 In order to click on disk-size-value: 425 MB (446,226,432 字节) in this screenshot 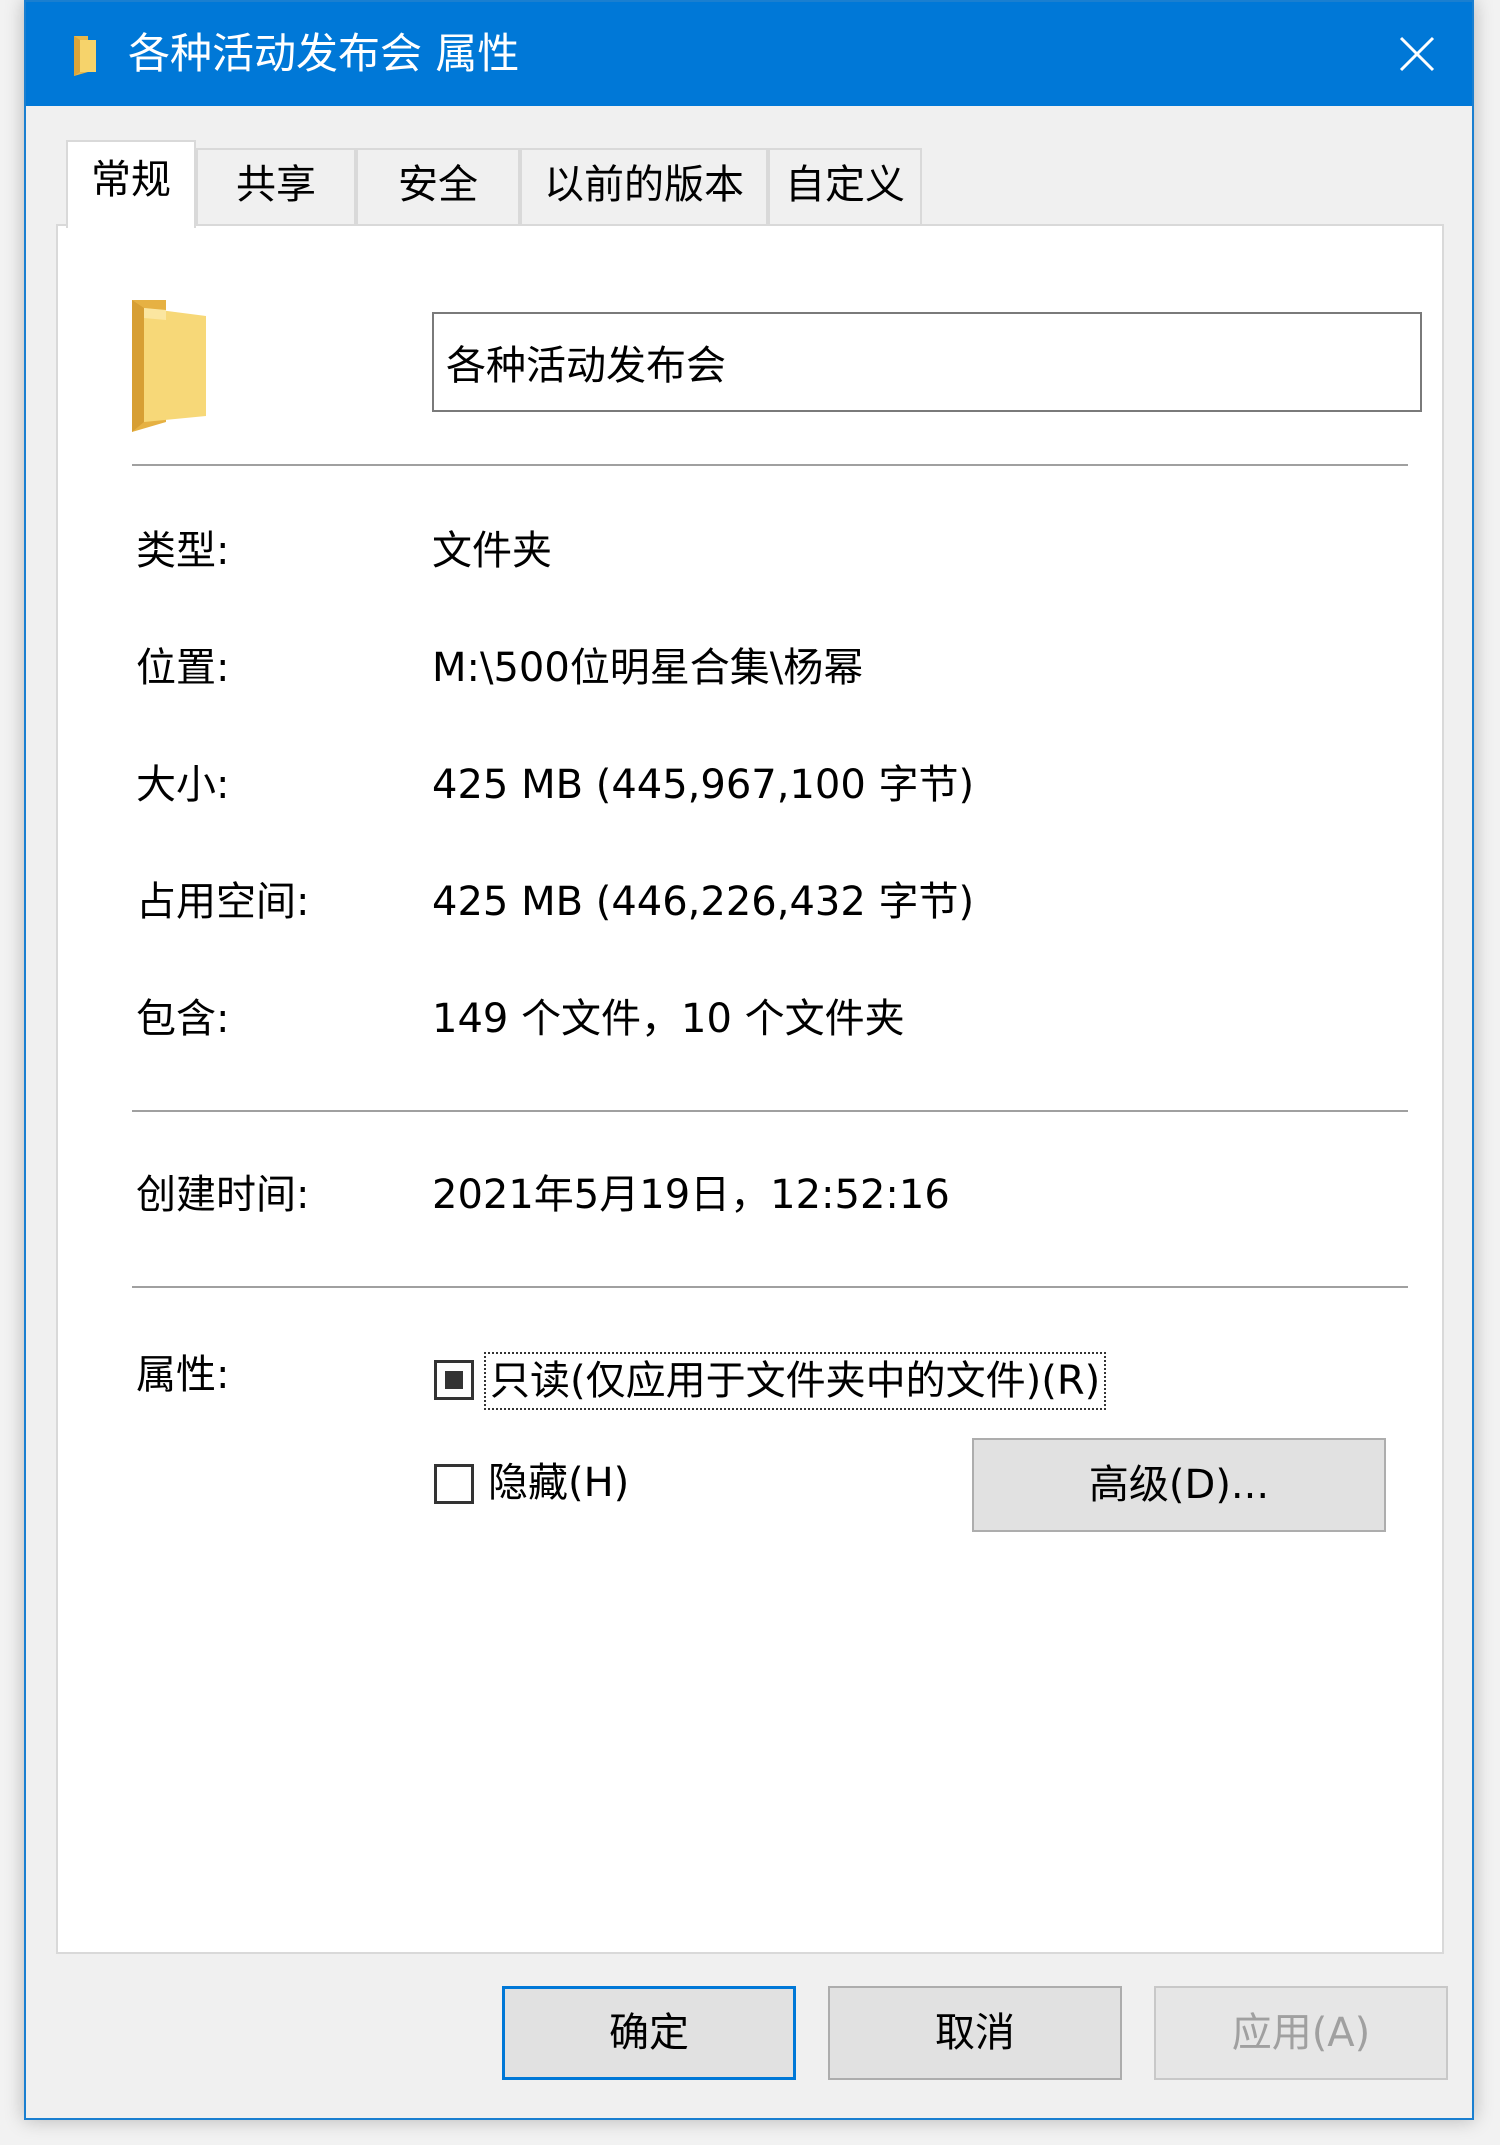, I will do `click(703, 902)`.